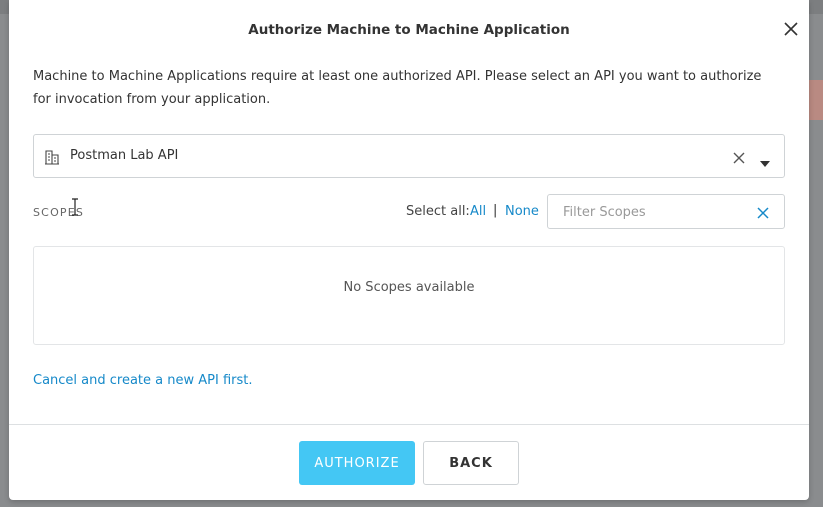 The height and width of the screenshot is (507, 823). What do you see at coordinates (816, 100) in the screenshot?
I see `backdrop-accent` at bounding box center [816, 100].